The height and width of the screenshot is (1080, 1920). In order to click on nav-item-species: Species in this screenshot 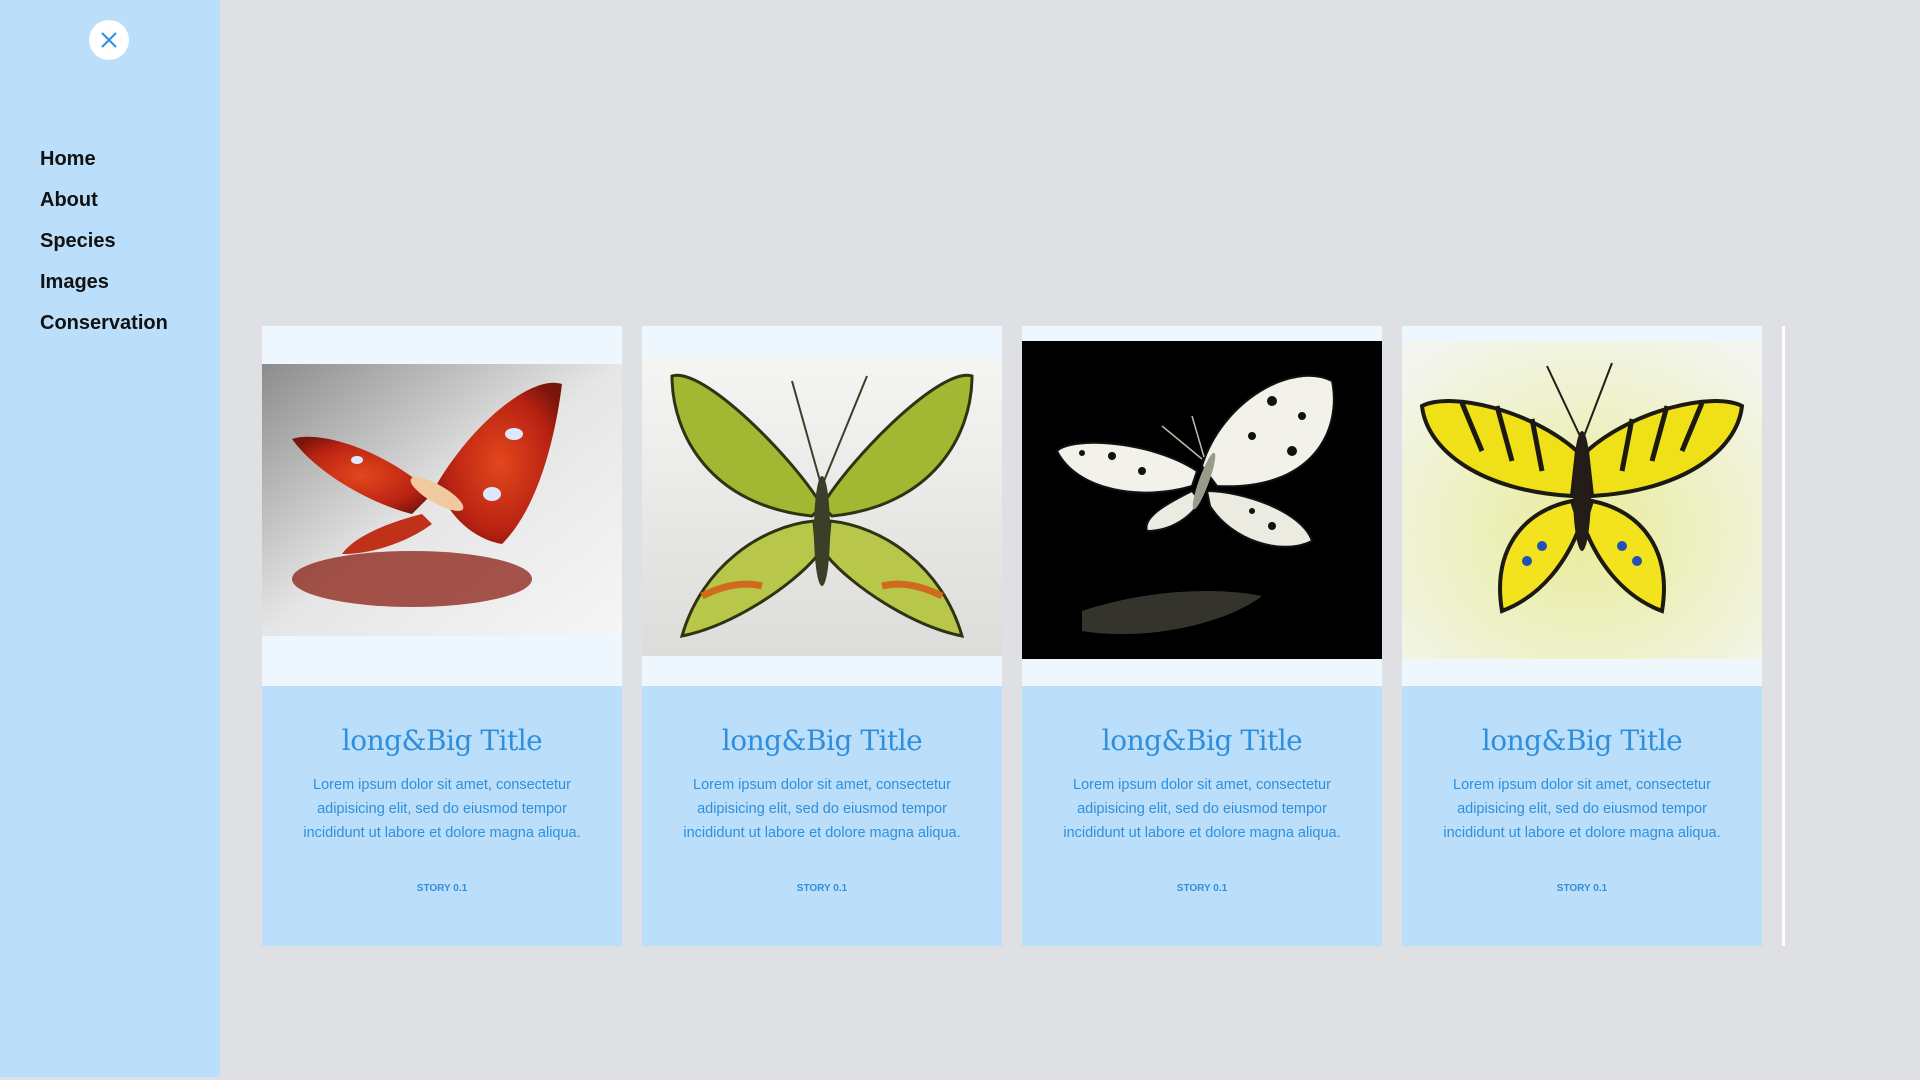, I will do `click(104, 245)`.